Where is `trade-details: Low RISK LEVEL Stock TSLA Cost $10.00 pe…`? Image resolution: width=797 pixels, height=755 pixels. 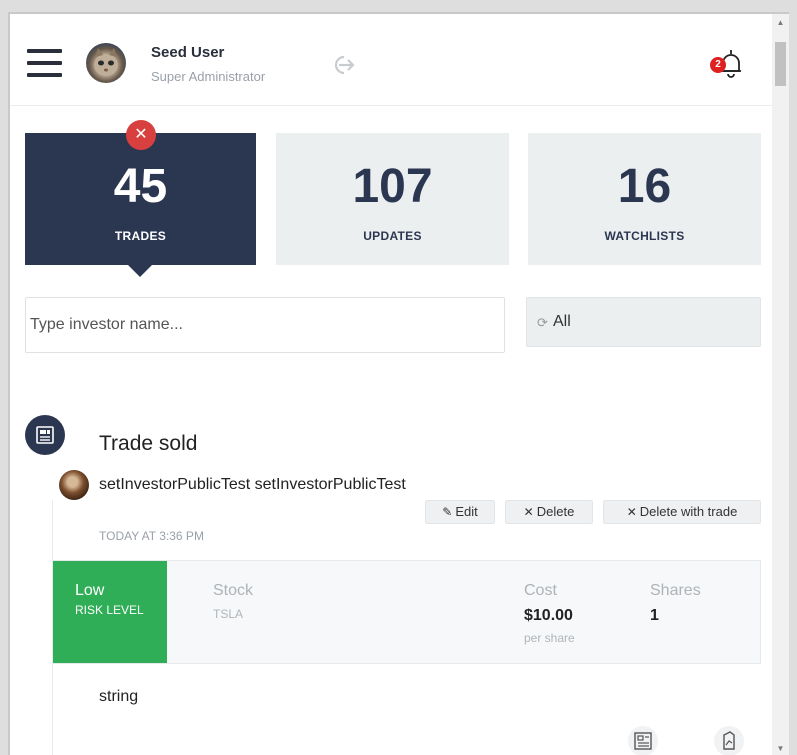 trade-details: Low RISK LEVEL Stock TSLA Cost $10.00 pe… is located at coordinates (406, 612).